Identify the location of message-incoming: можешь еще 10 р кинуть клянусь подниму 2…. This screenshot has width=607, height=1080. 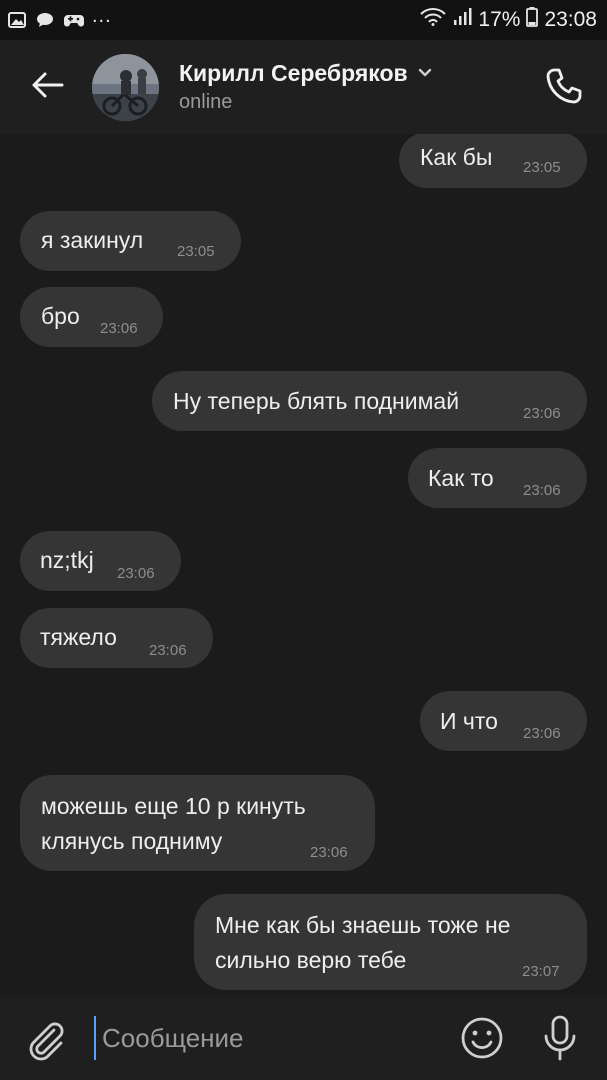
(197, 823).